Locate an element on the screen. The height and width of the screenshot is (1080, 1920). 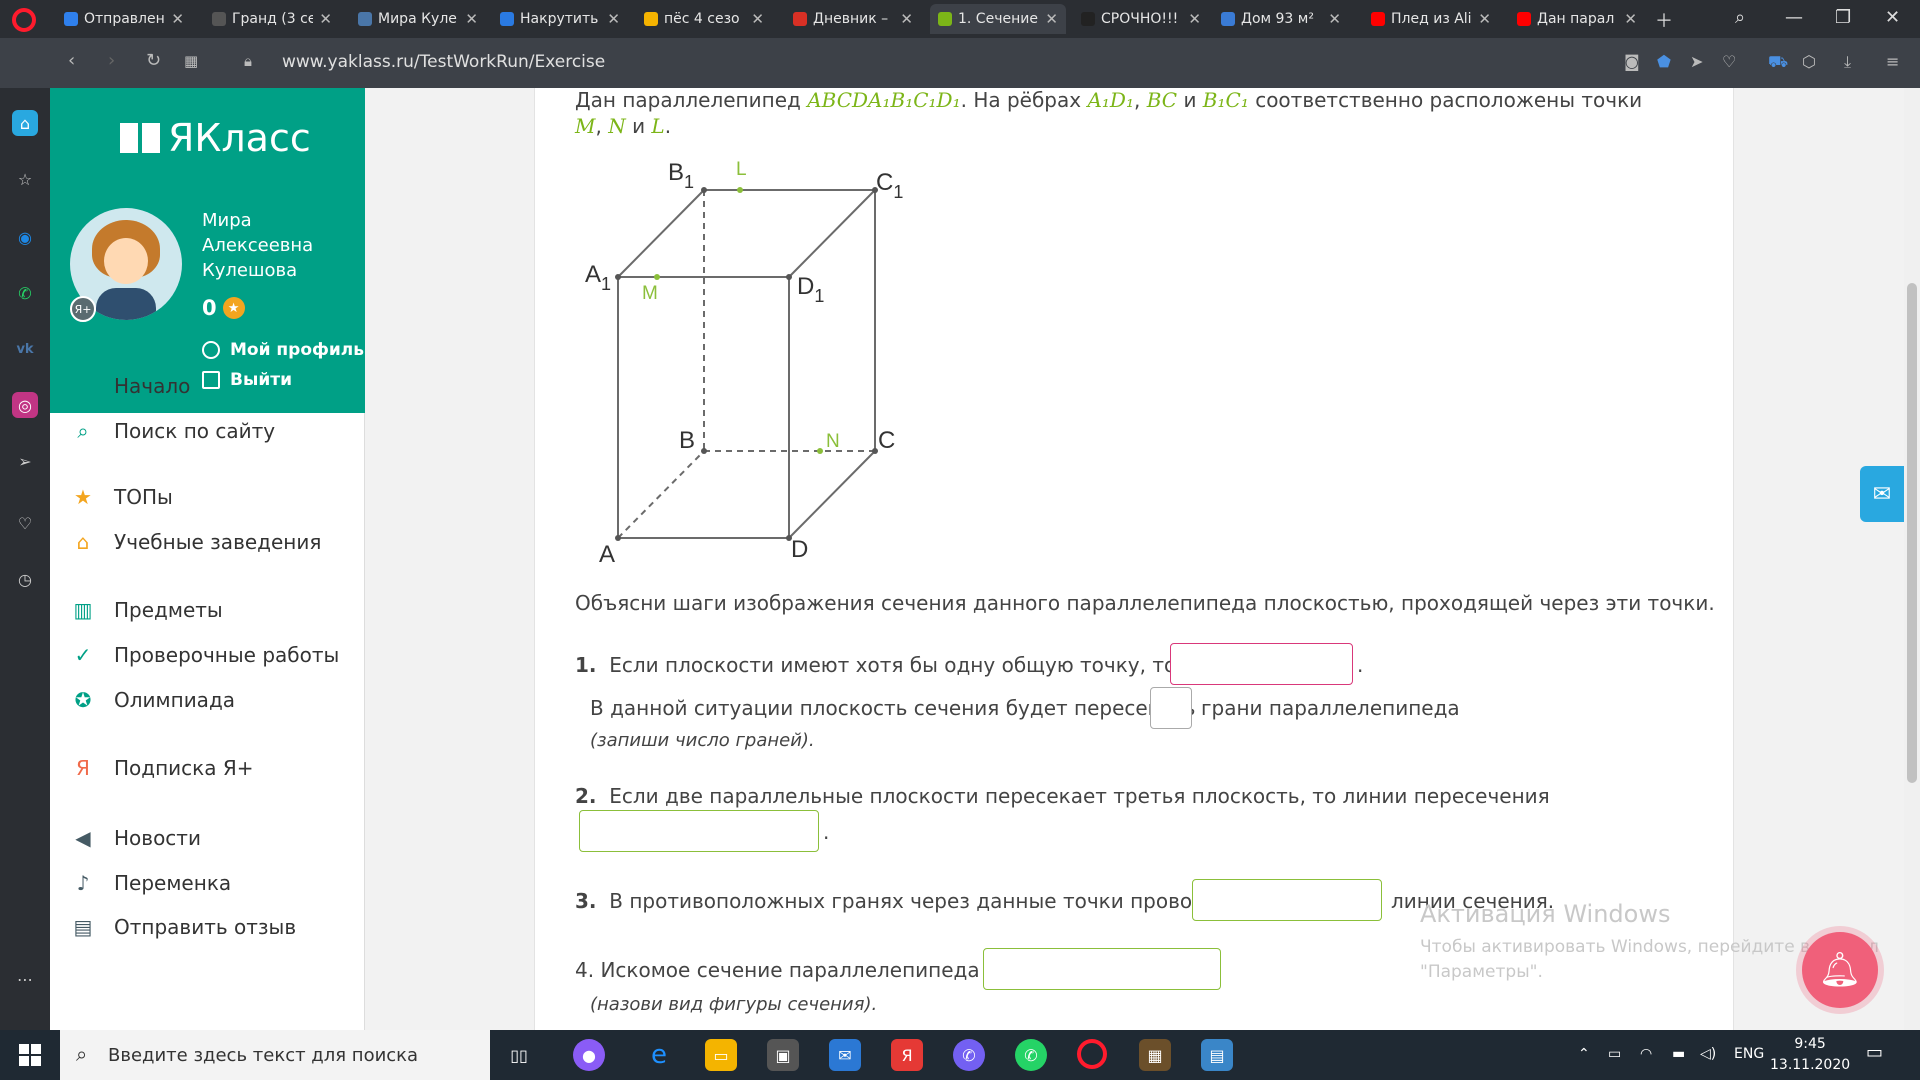
menu-item: ★ ТОПы is located at coordinates (121, 497).